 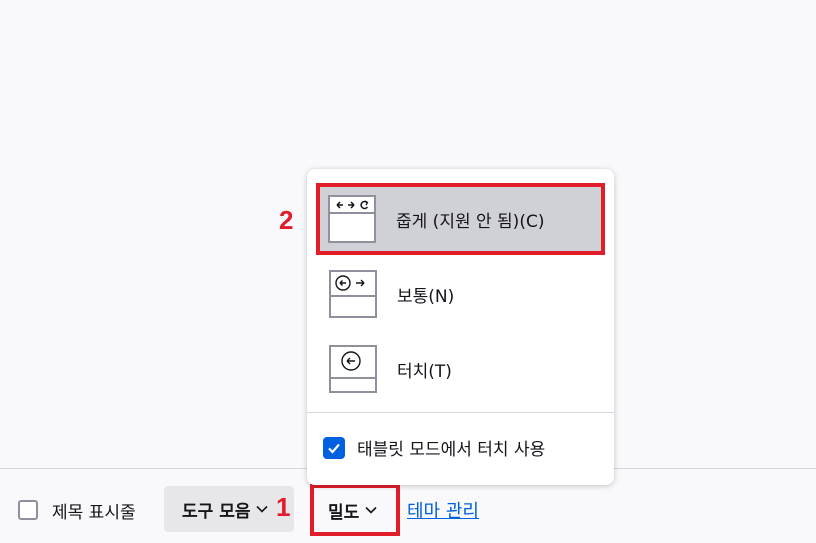 I want to click on toolbars-button: 도구 모음, so click(x=229, y=509).